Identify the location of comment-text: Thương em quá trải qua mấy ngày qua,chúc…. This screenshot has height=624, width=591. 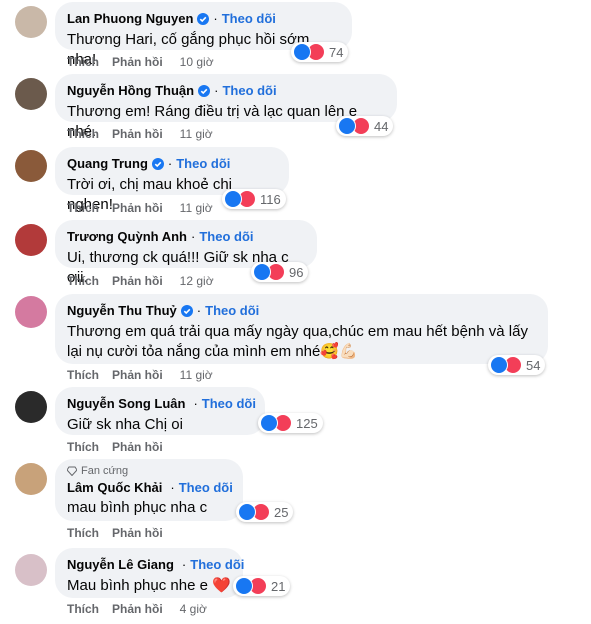
(297, 341).